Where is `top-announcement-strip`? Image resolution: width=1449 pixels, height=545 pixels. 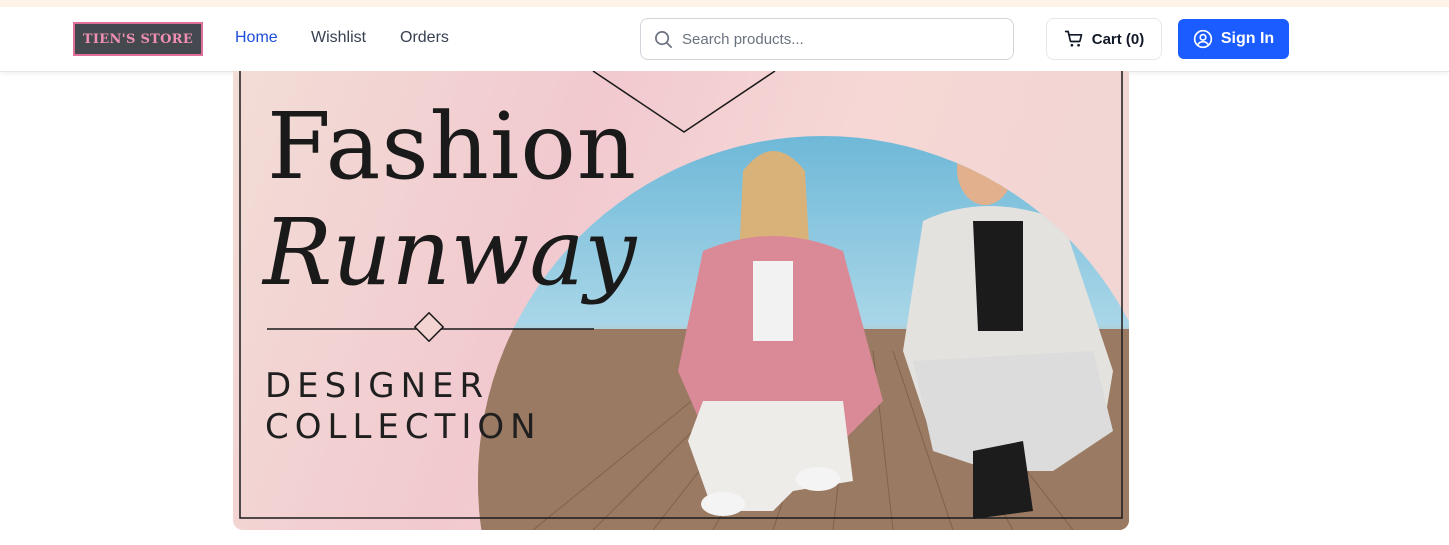
top-announcement-strip is located at coordinates (724, 3).